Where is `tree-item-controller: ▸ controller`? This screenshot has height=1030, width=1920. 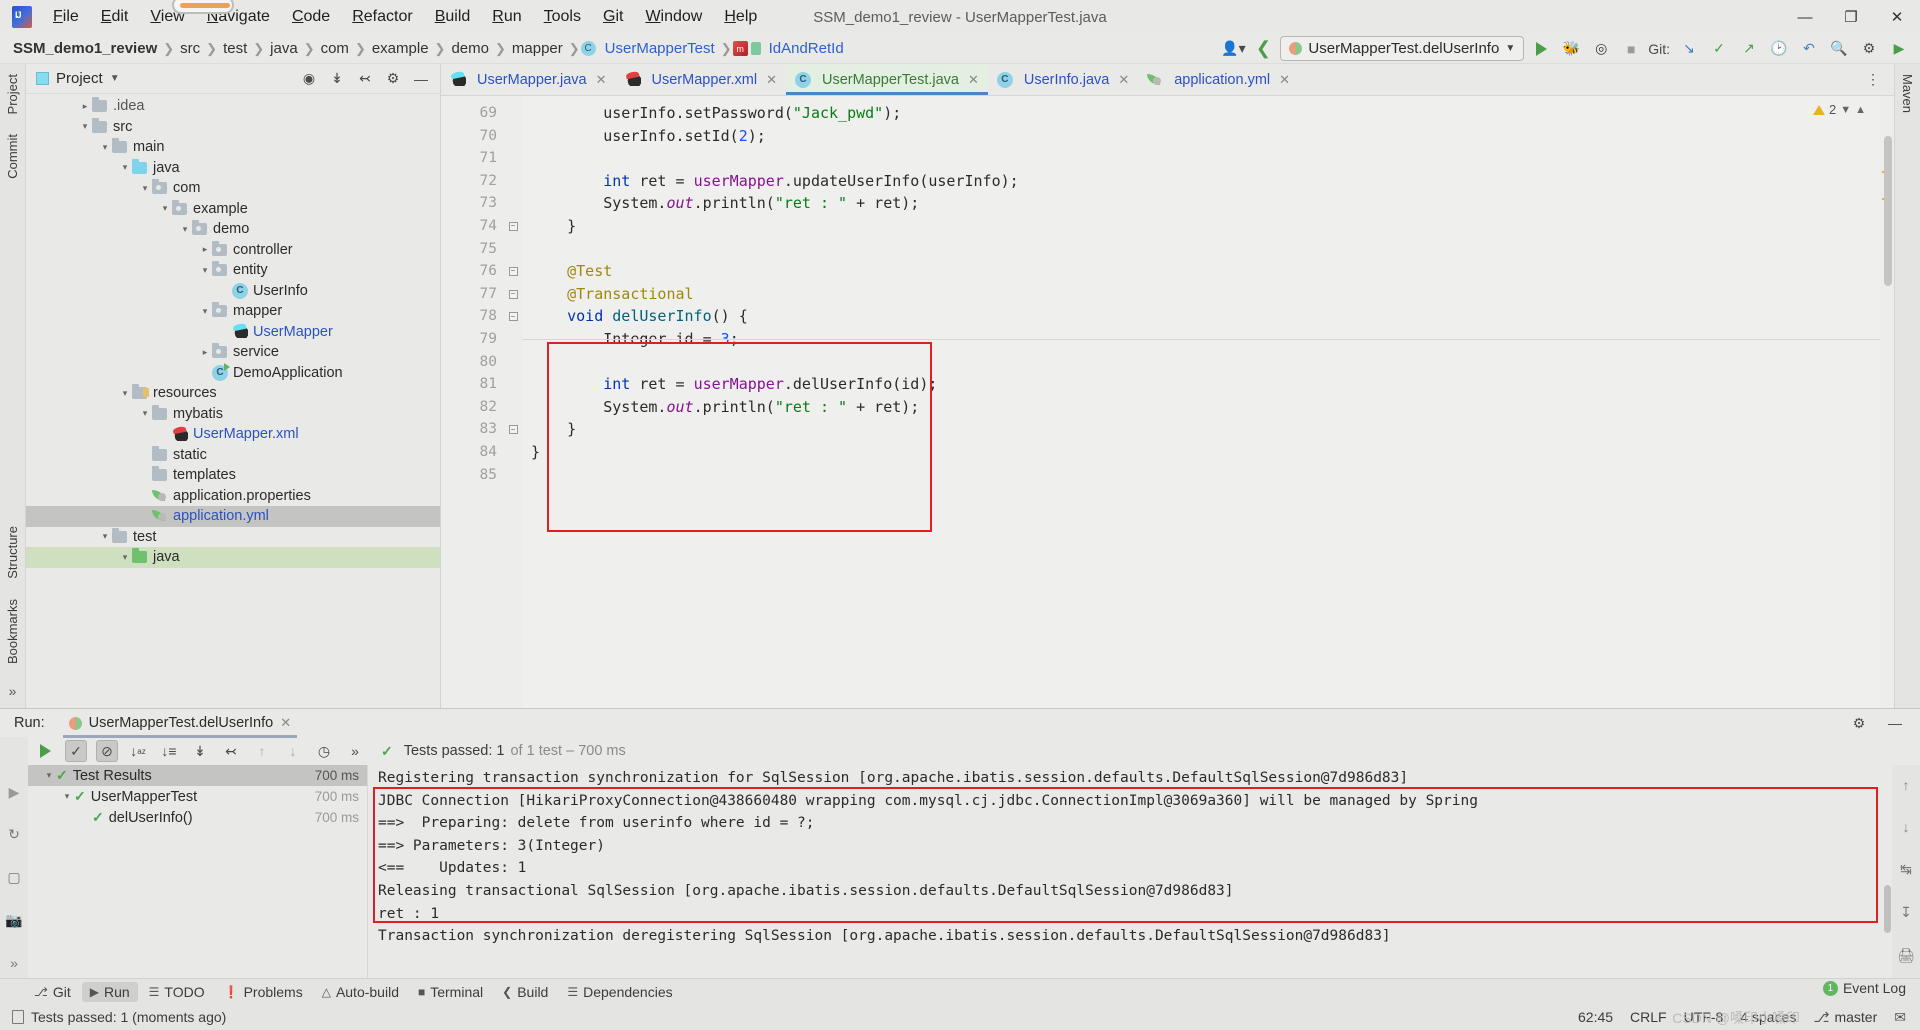 tree-item-controller: ▸ controller is located at coordinates (233, 250).